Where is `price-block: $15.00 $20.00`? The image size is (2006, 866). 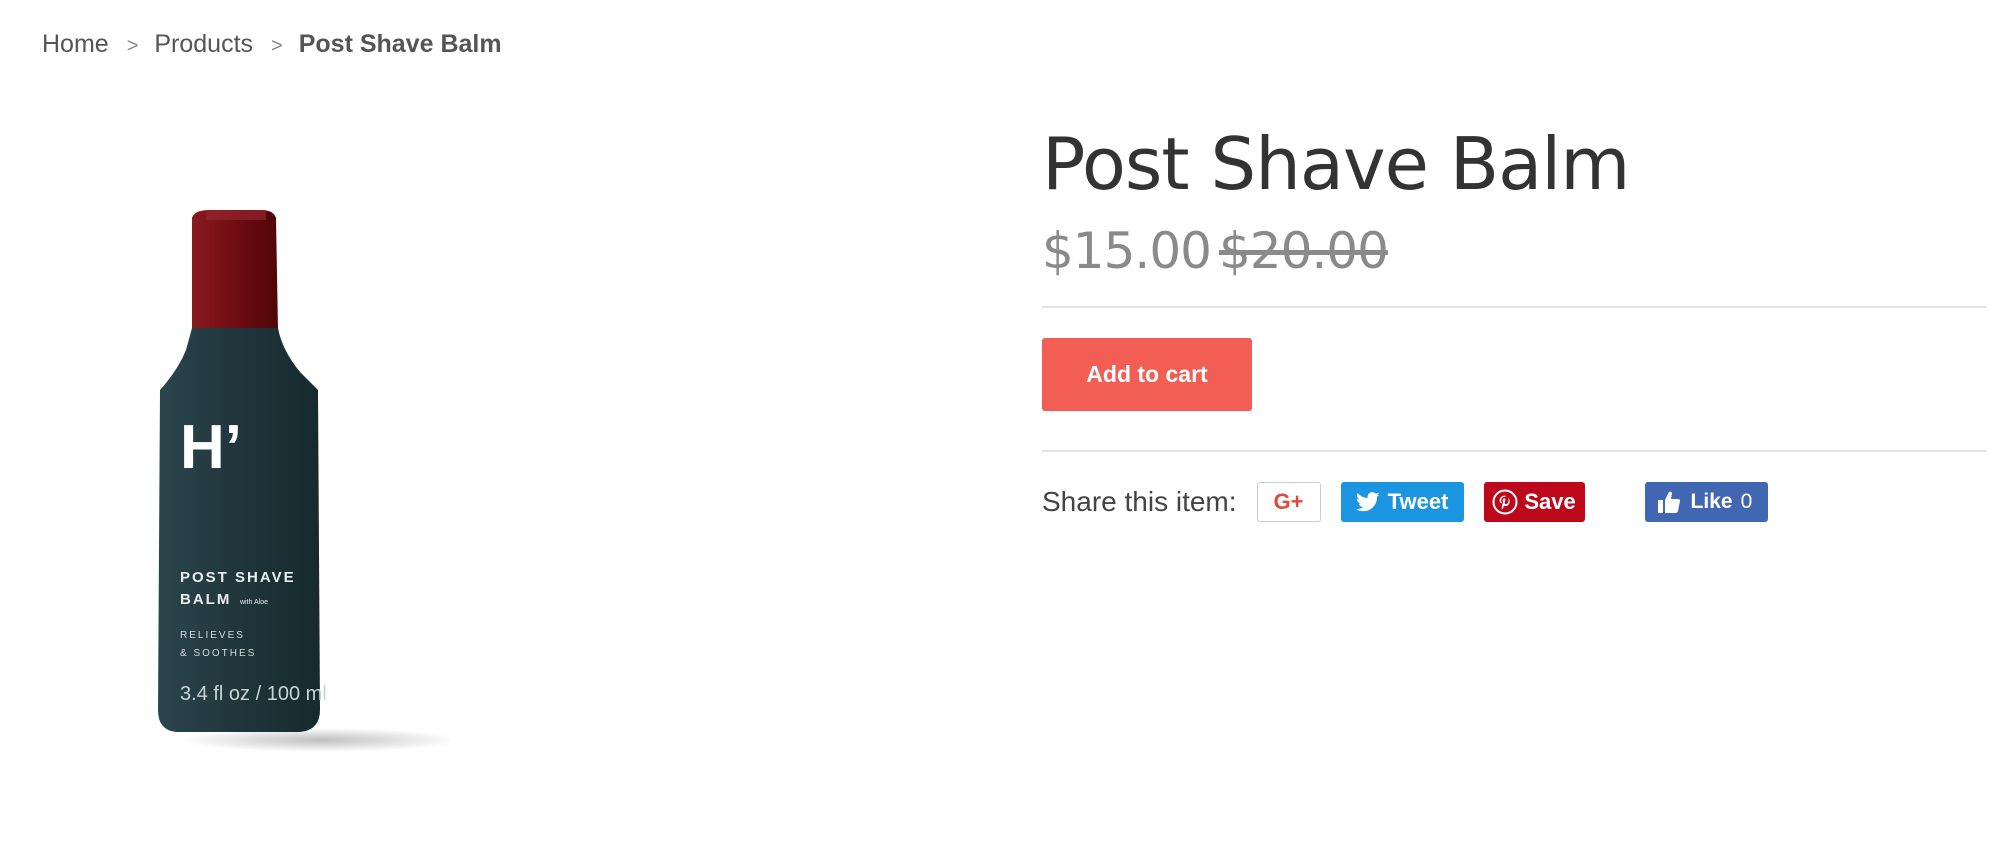 price-block: $15.00 $20.00 is located at coordinates (1215, 251).